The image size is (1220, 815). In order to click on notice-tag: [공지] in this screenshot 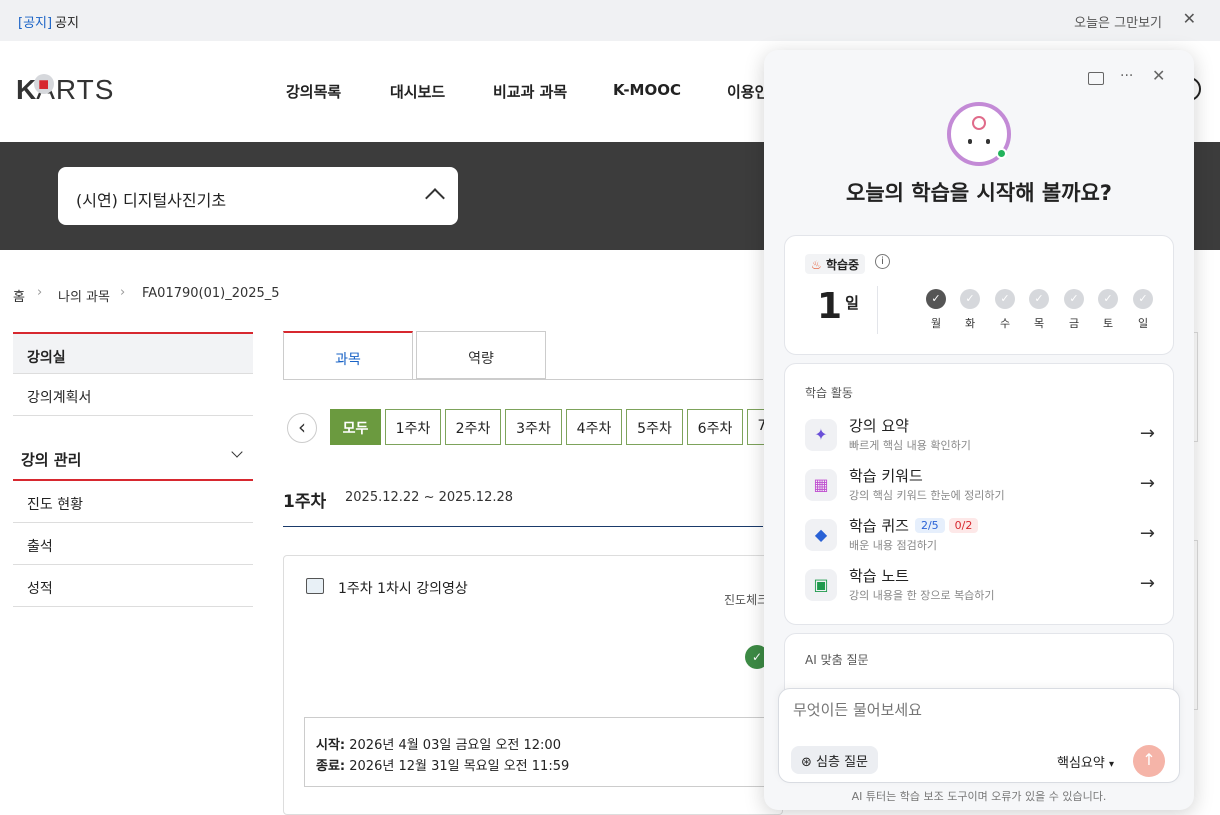, I will do `click(35, 21)`.